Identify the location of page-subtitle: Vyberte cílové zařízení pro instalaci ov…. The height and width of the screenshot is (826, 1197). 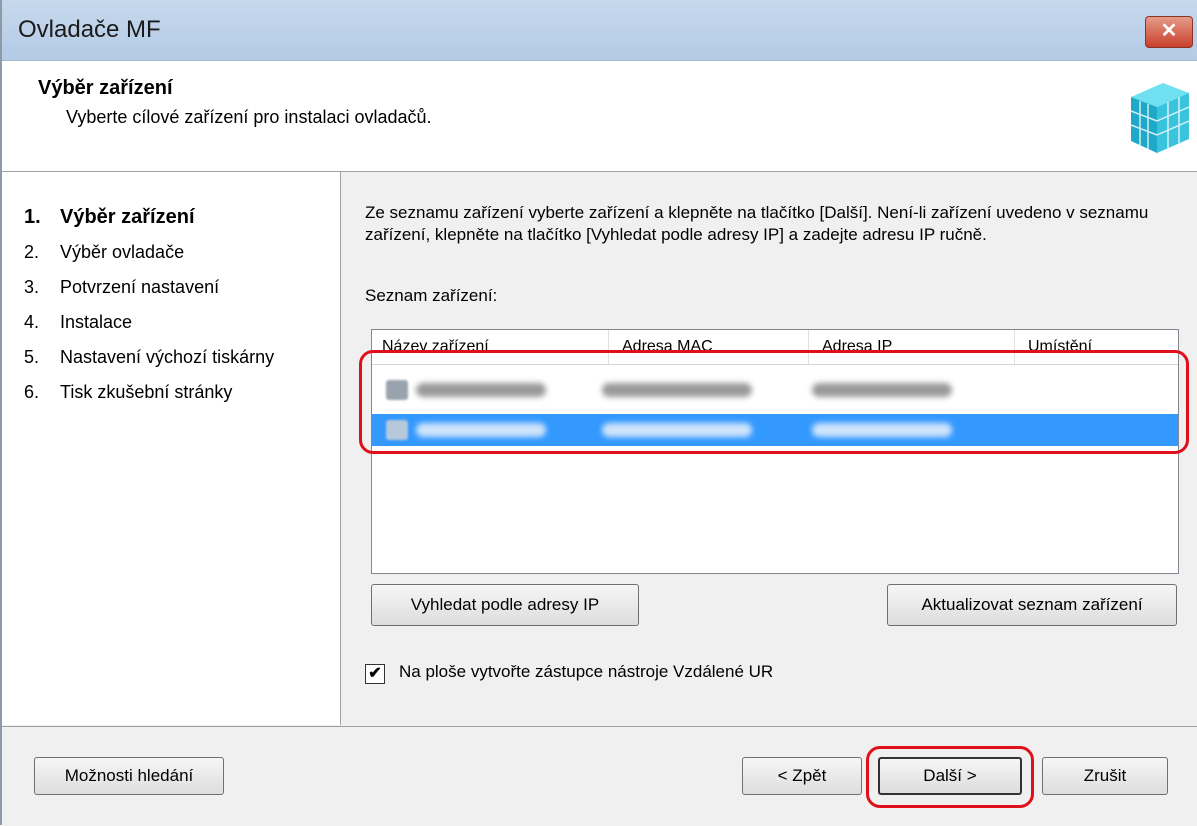
(249, 117).